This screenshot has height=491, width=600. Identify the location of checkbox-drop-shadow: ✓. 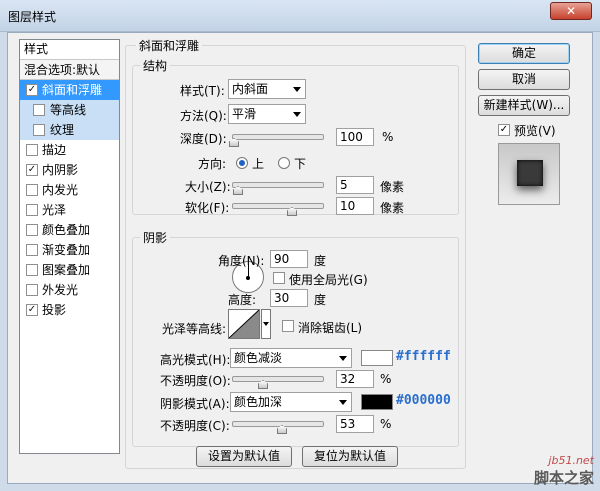
(32, 310).